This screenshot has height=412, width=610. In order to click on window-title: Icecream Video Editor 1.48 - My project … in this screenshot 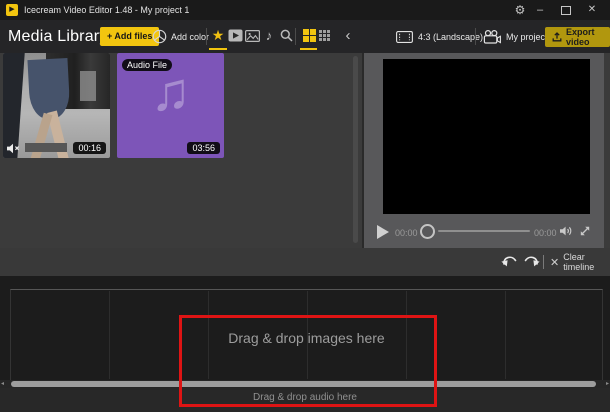, I will do `click(107, 10)`.